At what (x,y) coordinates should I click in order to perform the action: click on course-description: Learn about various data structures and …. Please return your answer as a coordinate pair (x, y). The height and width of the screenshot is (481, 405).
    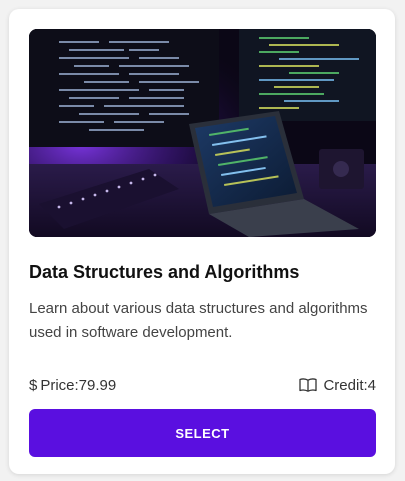
    Looking at the image, I should click on (198, 320).